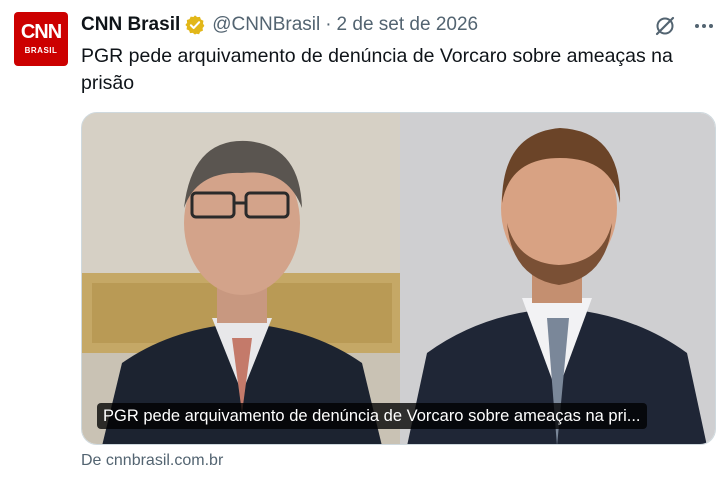  Describe the element at coordinates (408, 25) in the screenshot. I see `tweet-date: 2 de set de 2026` at that location.